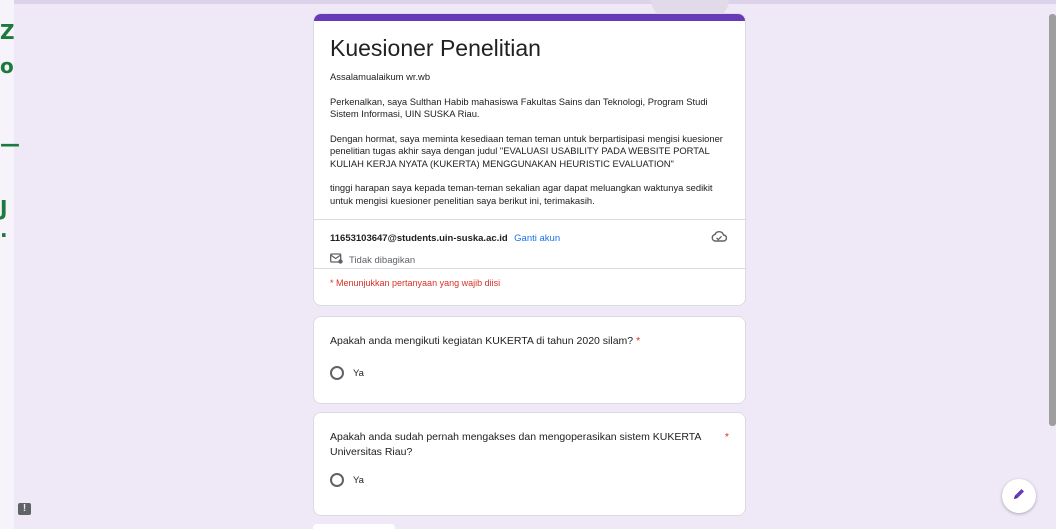  Describe the element at coordinates (10, 264) in the screenshot. I see `left-background-strip: Z o — J .` at that location.